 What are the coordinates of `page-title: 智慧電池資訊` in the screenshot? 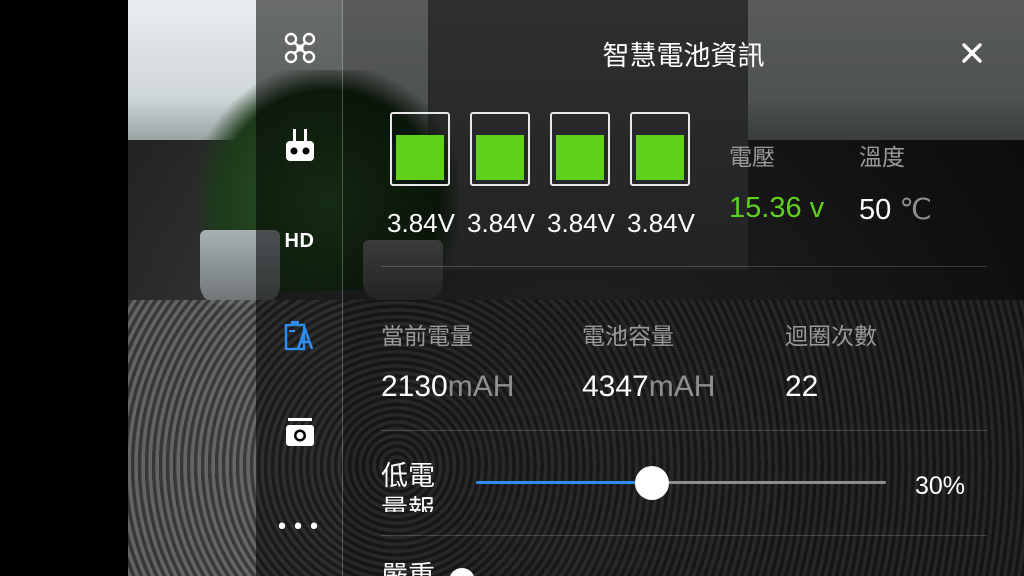 It's located at (683, 56).